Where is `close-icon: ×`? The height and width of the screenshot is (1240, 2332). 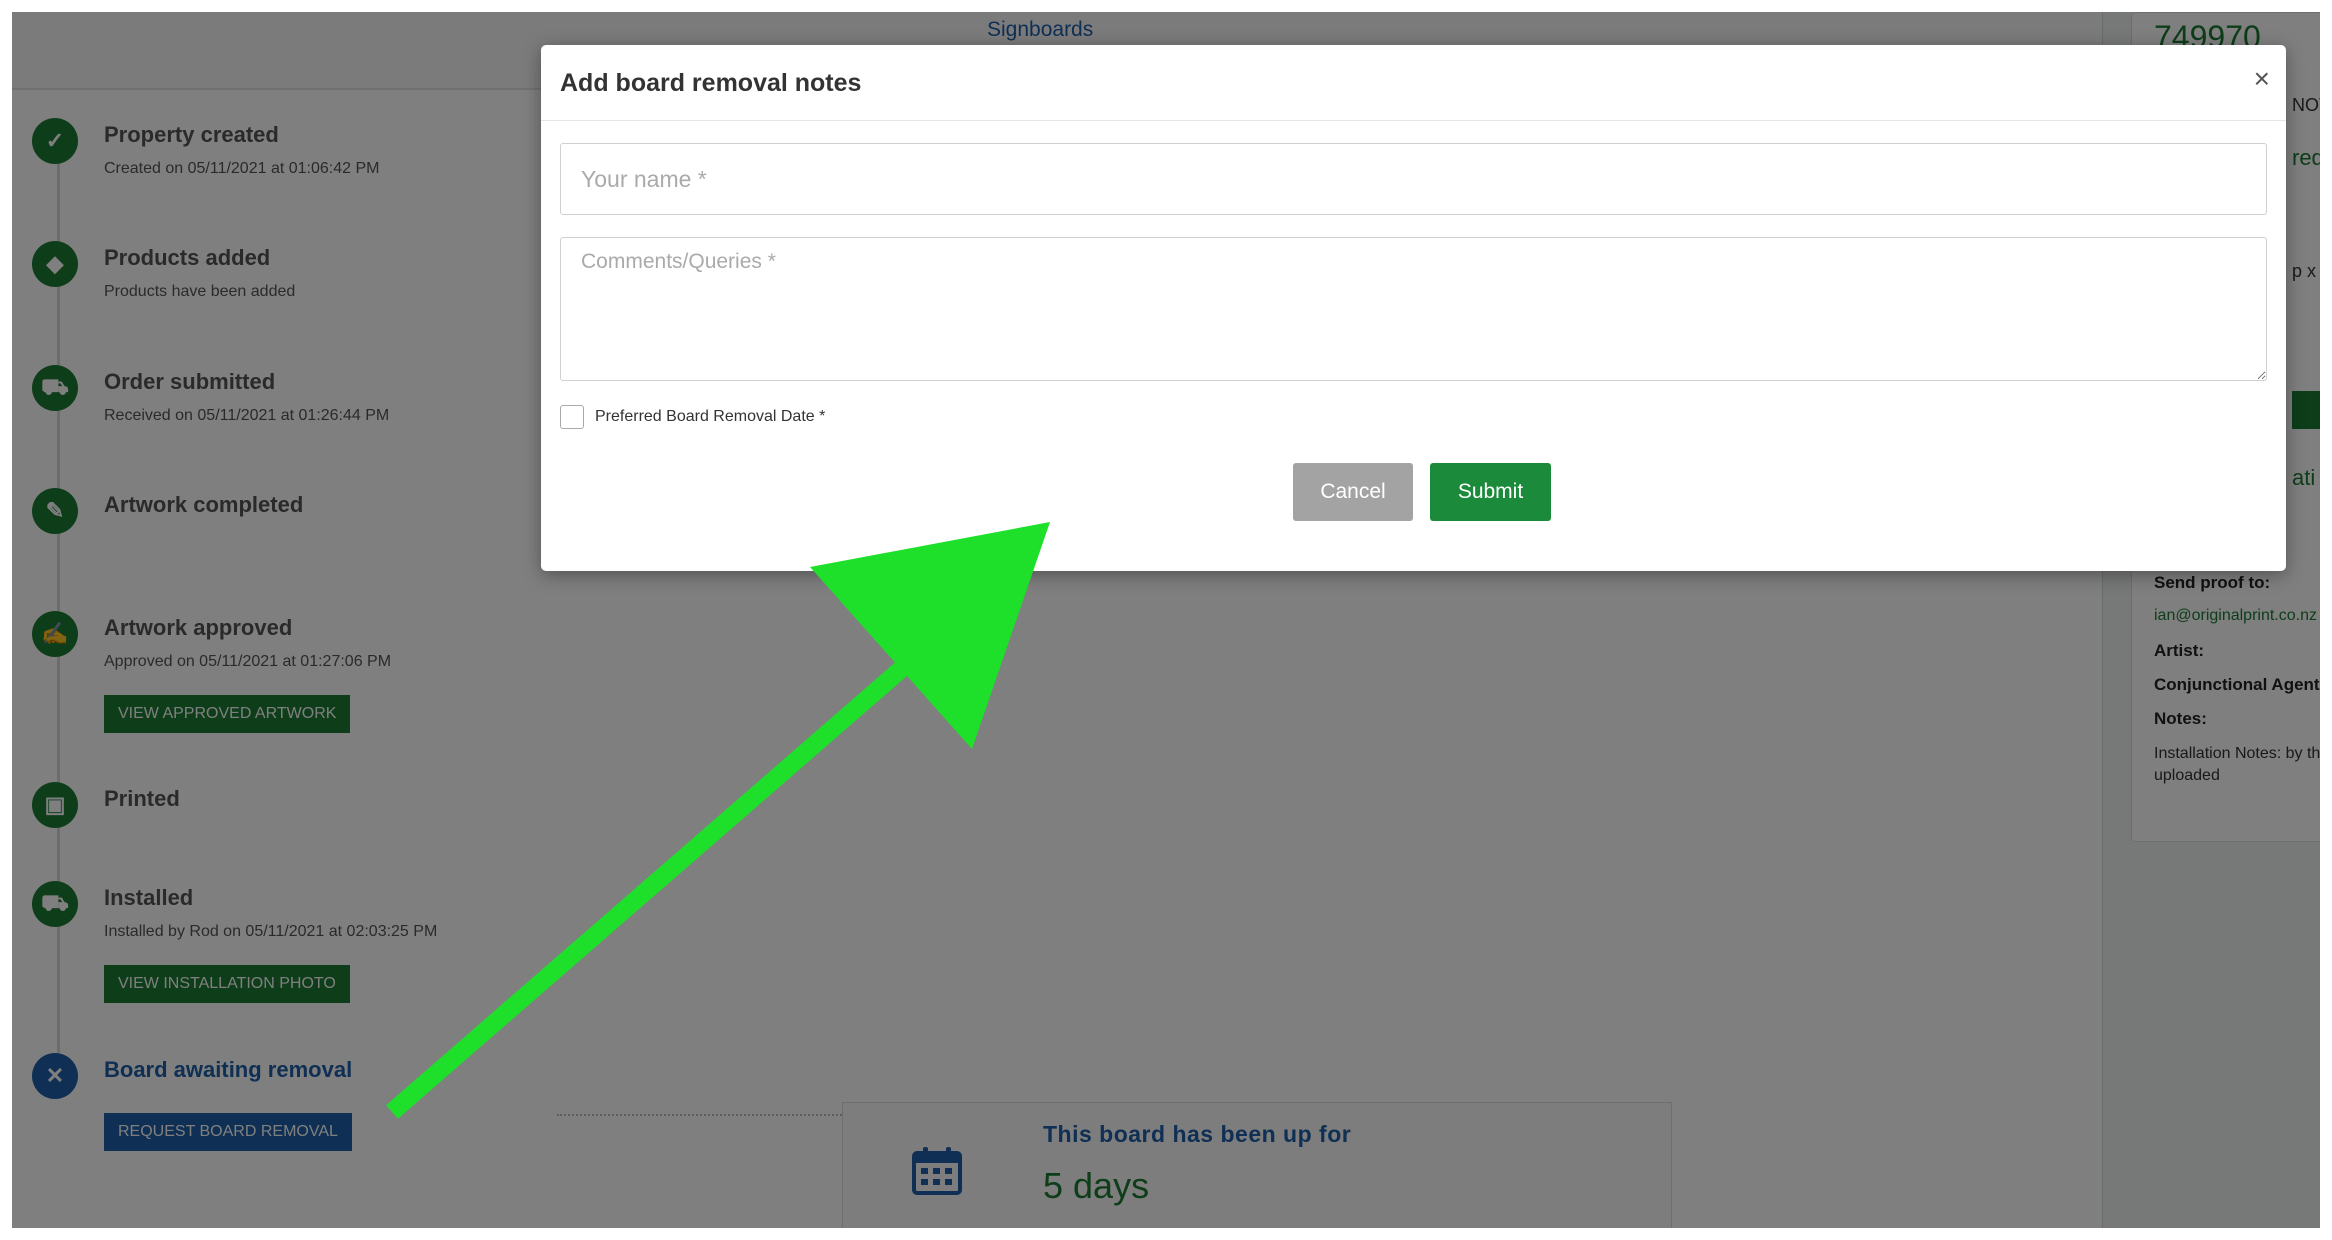 close-icon: × is located at coordinates (2262, 79).